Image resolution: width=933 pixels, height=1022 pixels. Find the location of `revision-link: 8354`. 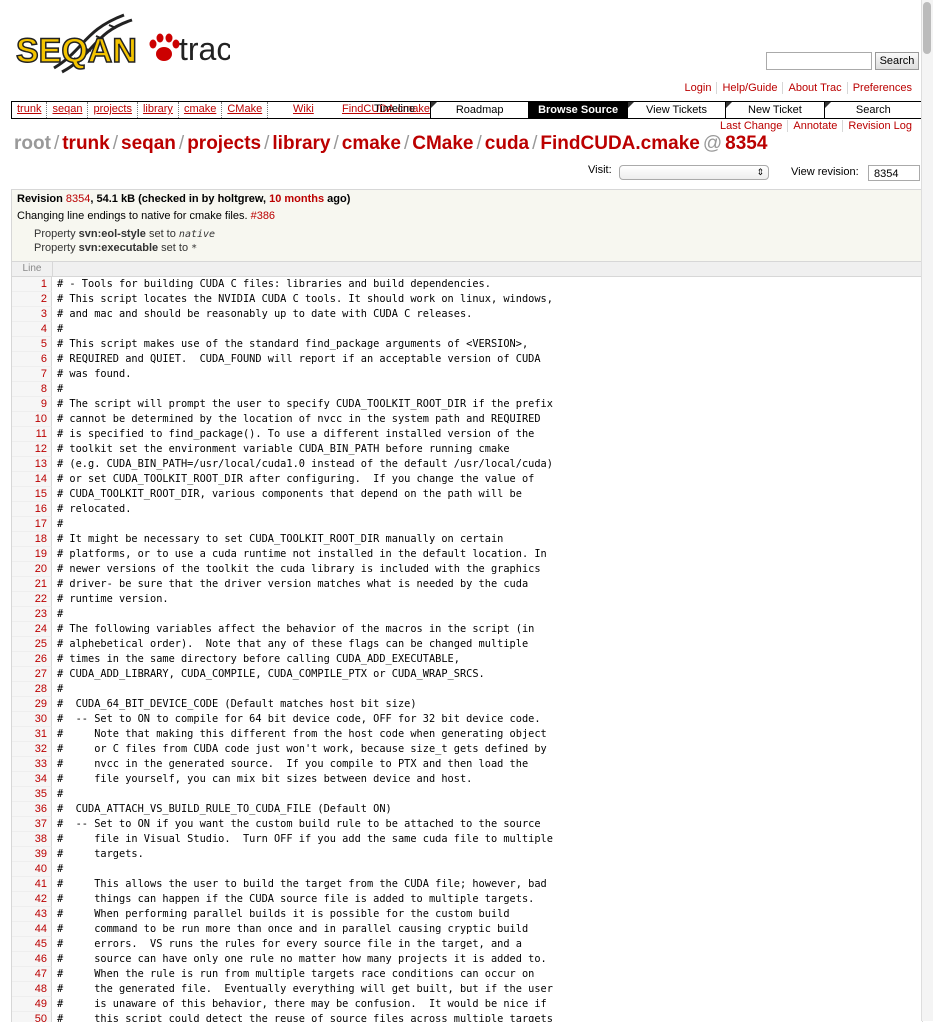

revision-link: 8354 is located at coordinates (78, 199).